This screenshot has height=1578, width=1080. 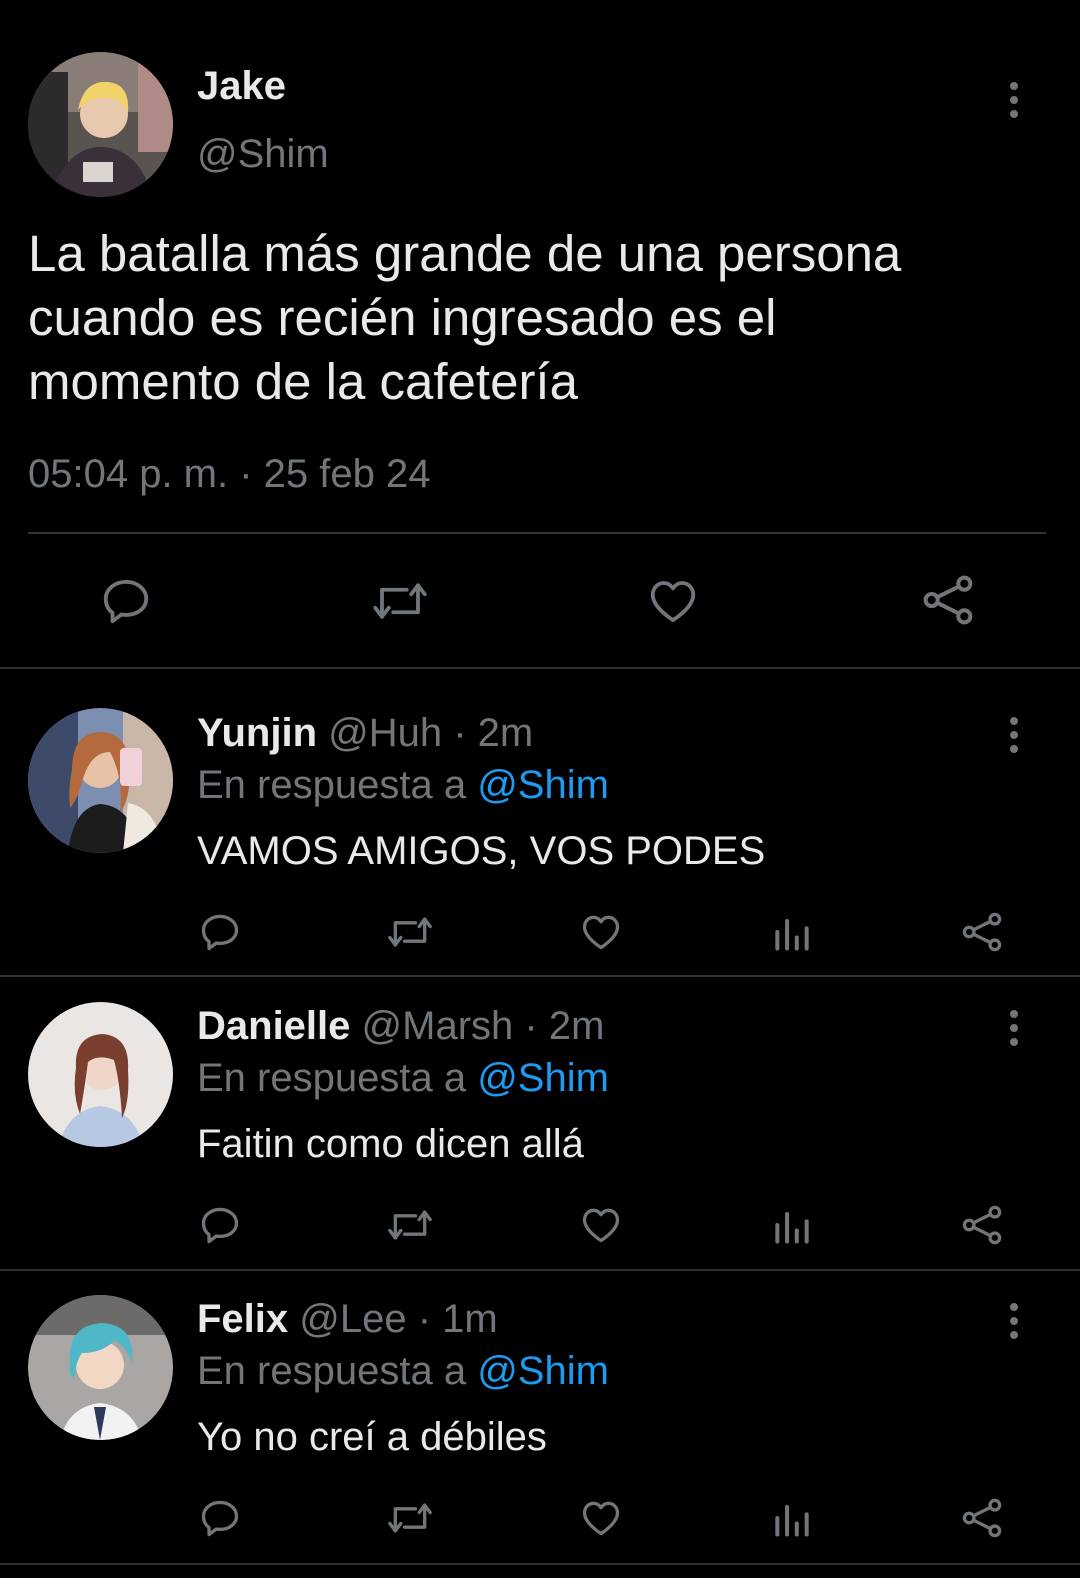 What do you see at coordinates (481, 851) in the screenshot?
I see `reply-text: VAMOS AMIGOS, VOS PODES` at bounding box center [481, 851].